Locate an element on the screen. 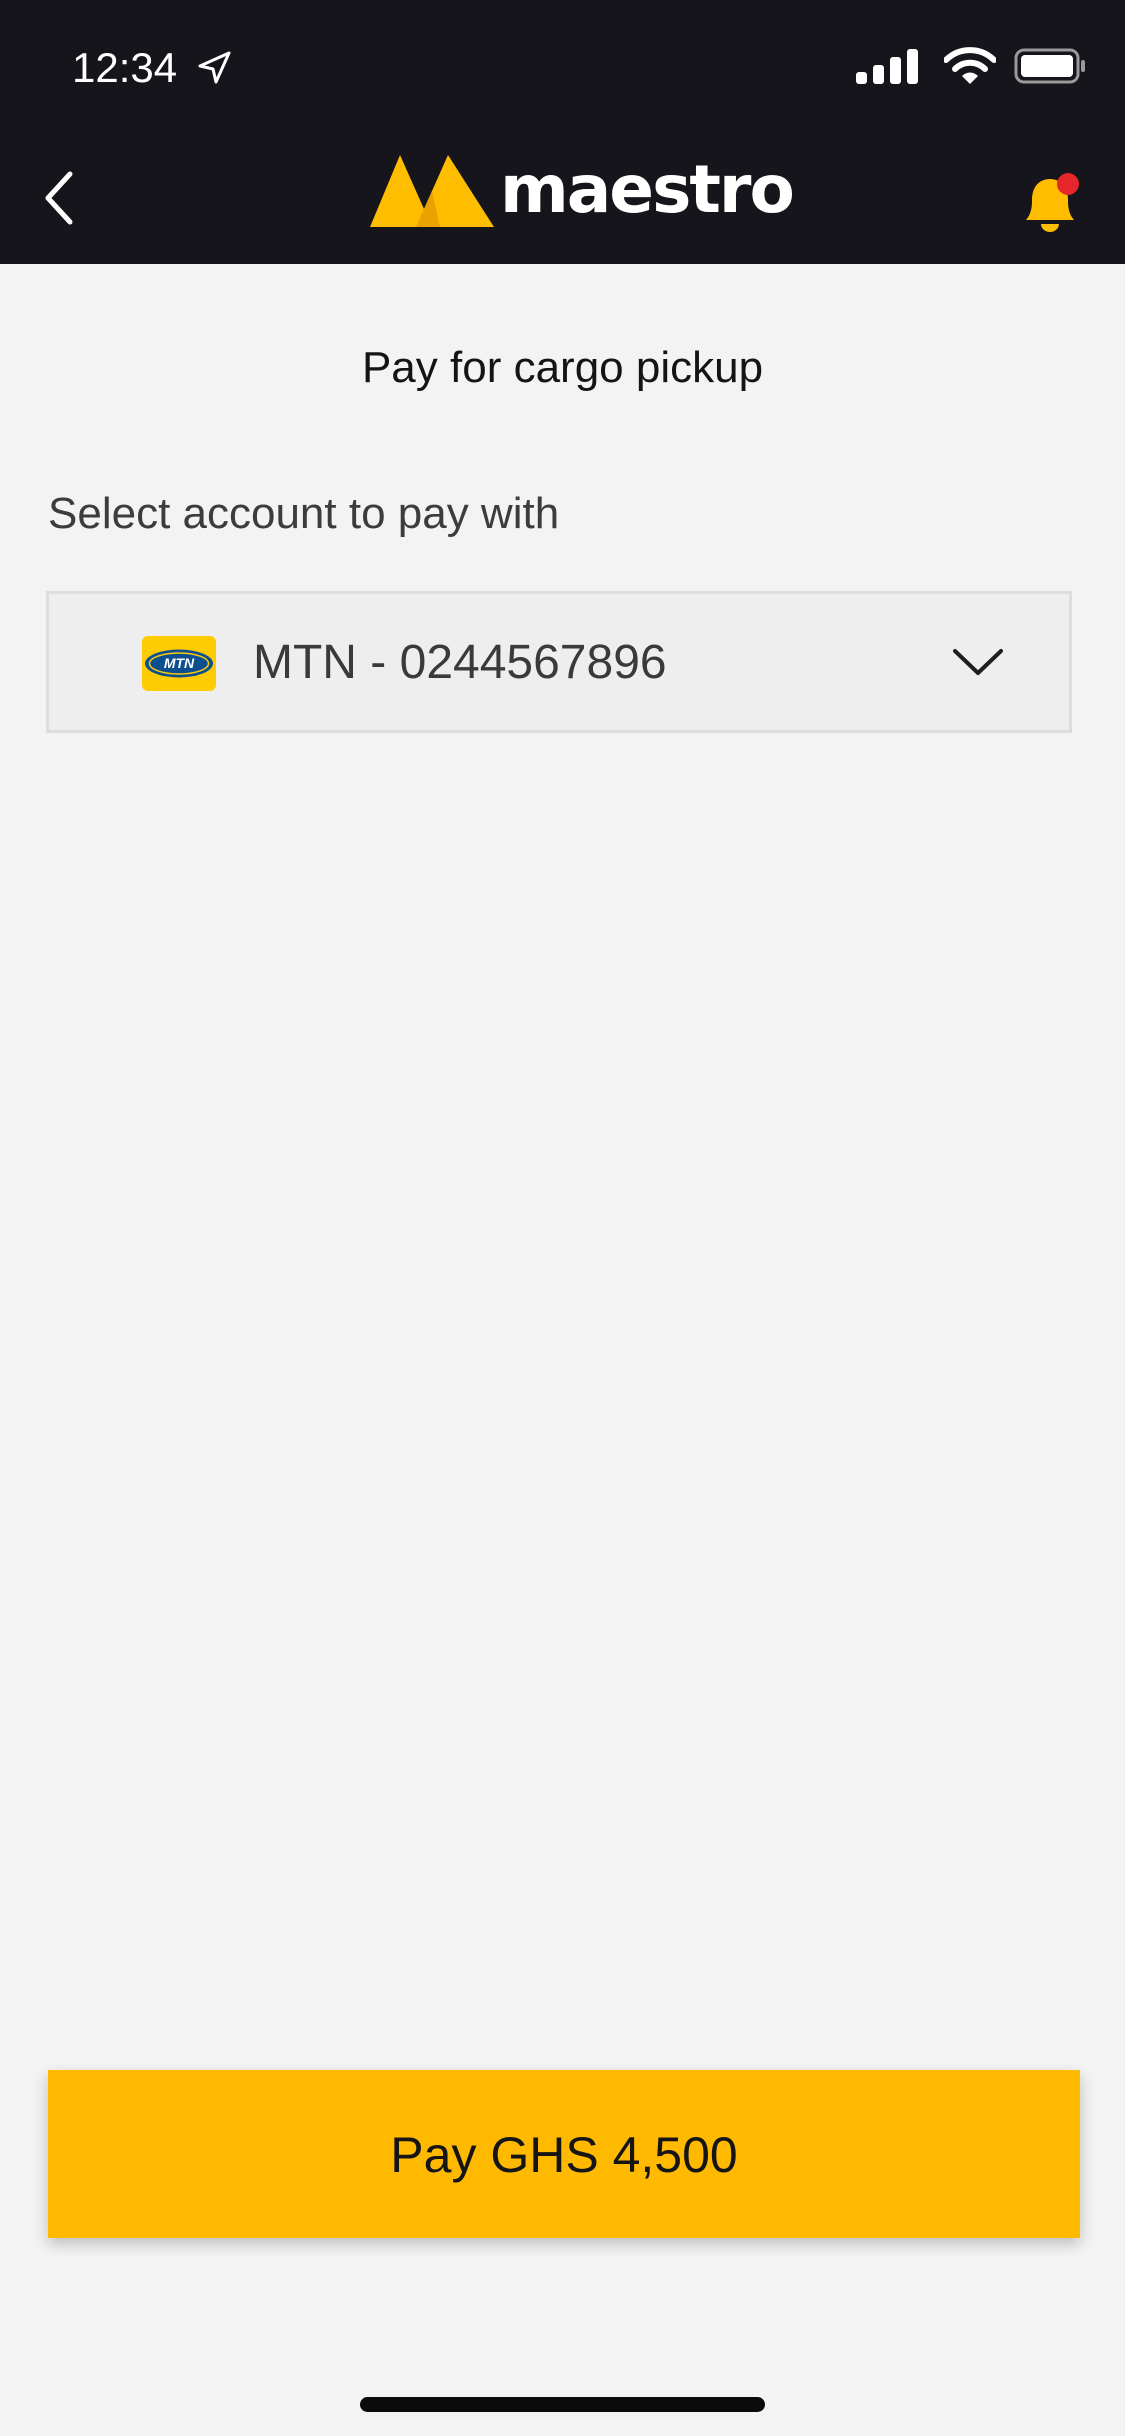  app-header: 12:34 maestro is located at coordinates (562, 132).